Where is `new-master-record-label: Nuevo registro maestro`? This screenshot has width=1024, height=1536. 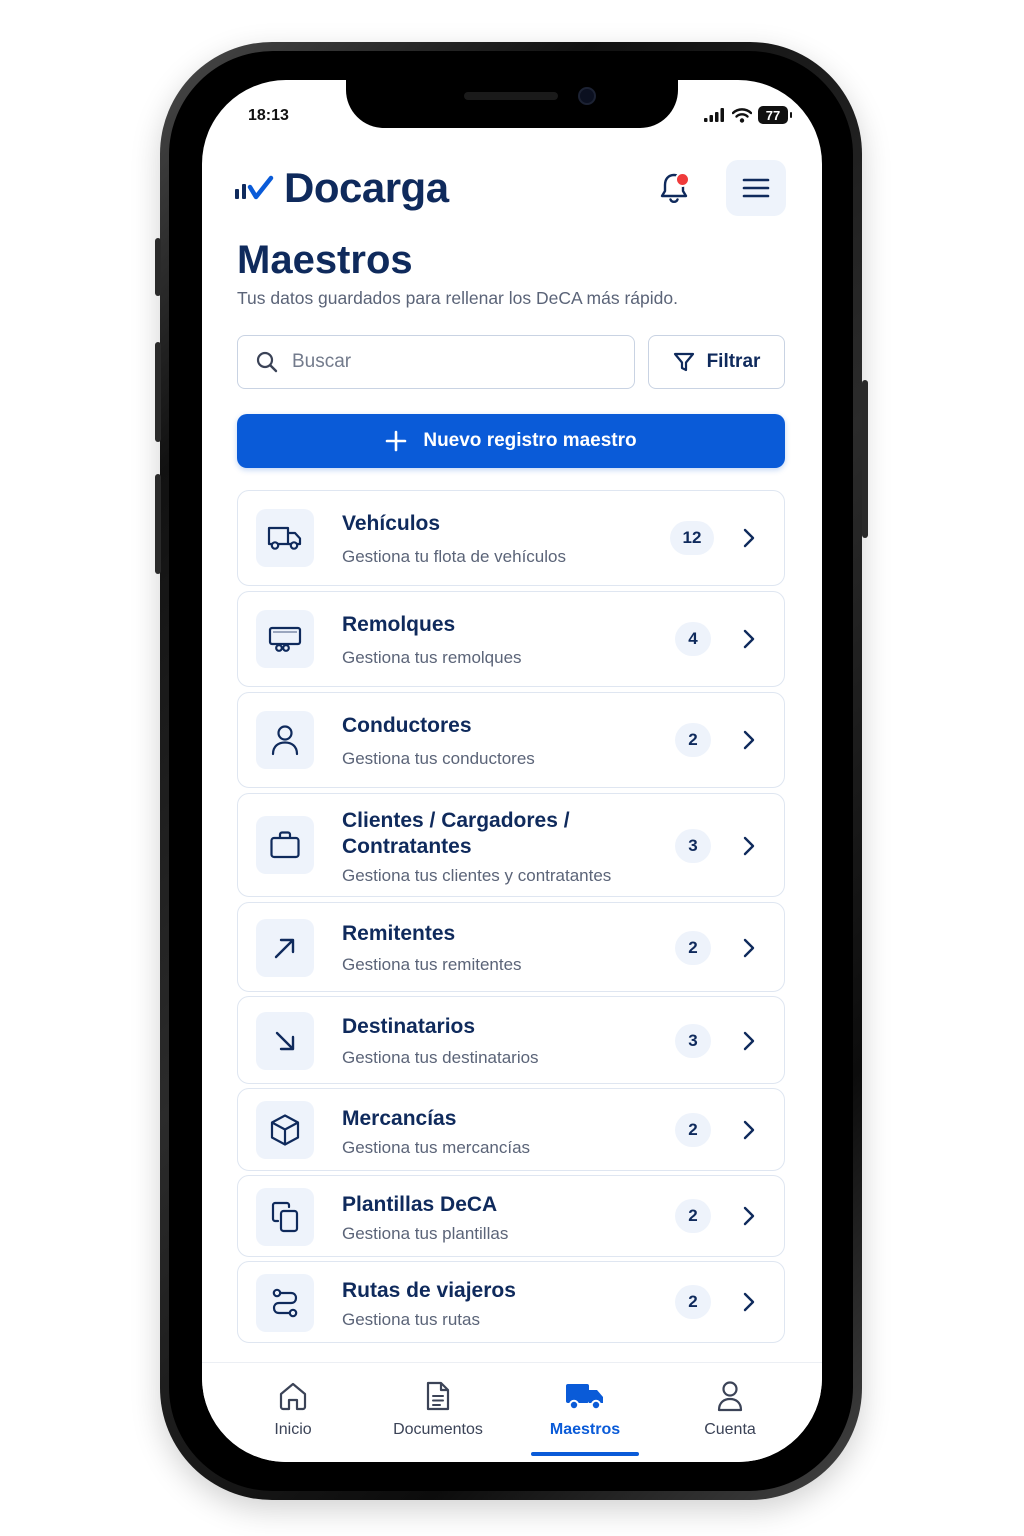 new-master-record-label: Nuevo registro maestro is located at coordinates (530, 440).